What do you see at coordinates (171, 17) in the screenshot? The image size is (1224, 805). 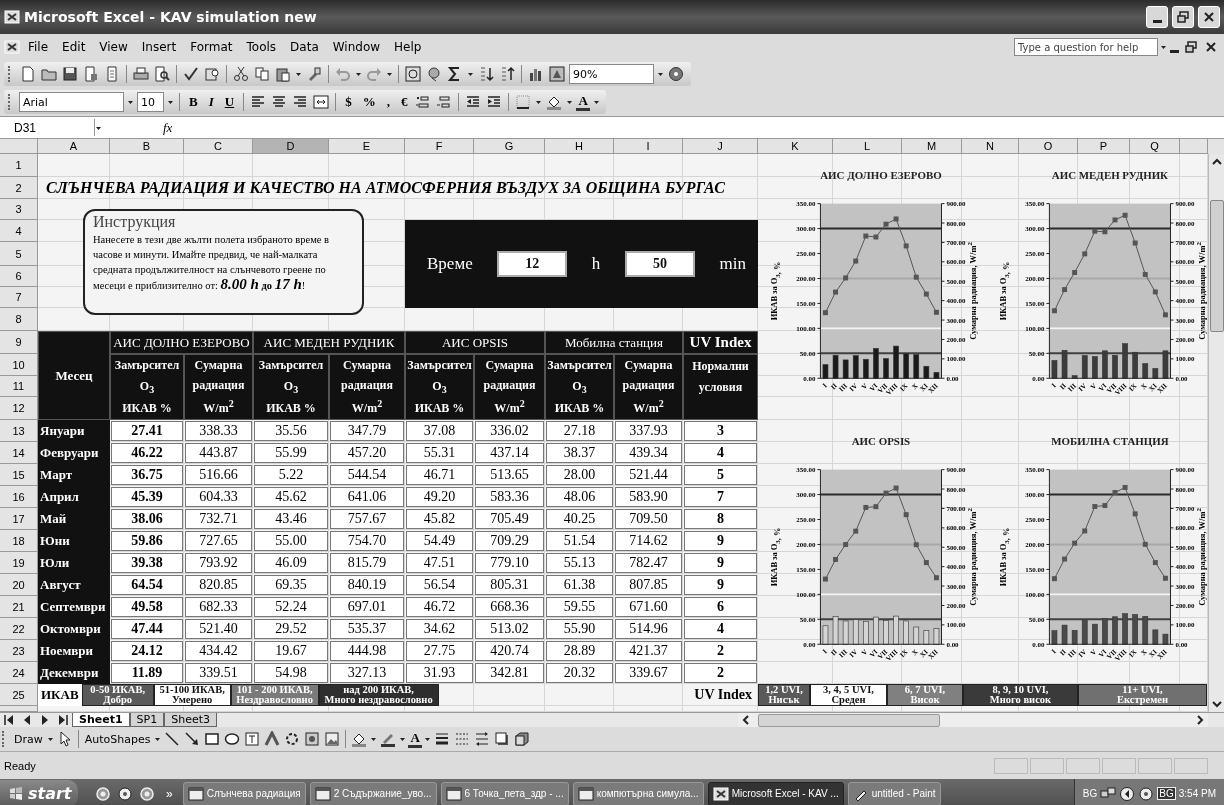 I see `window-title: Microsoft Excel - KAV simulation new` at bounding box center [171, 17].